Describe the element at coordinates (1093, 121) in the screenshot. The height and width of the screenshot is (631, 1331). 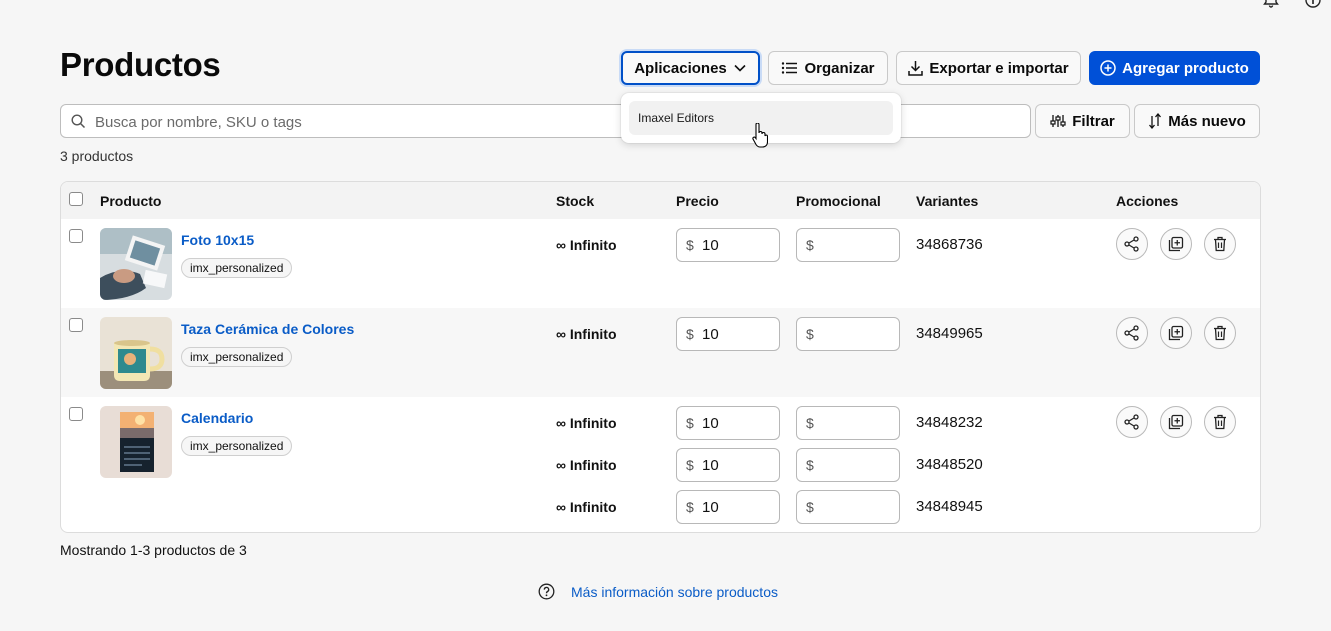
I see `filter-label: Filtrar` at that location.